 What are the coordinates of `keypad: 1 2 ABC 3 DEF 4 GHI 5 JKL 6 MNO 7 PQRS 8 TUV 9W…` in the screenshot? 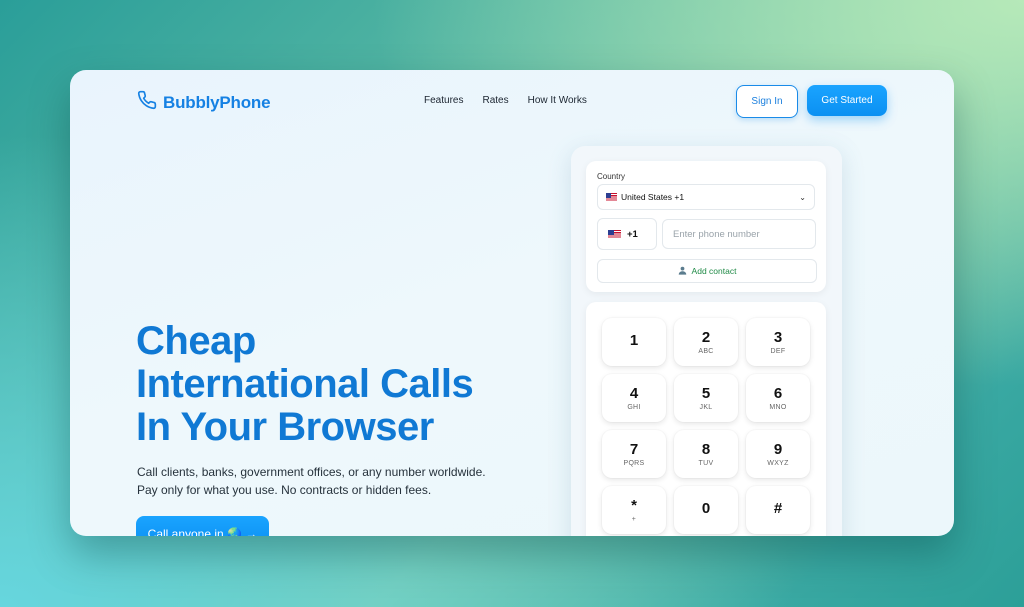 It's located at (706, 419).